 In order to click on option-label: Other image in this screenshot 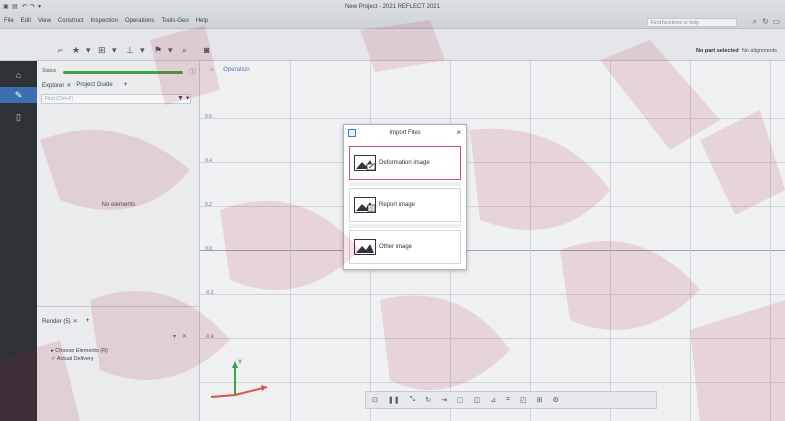, I will do `click(396, 247)`.